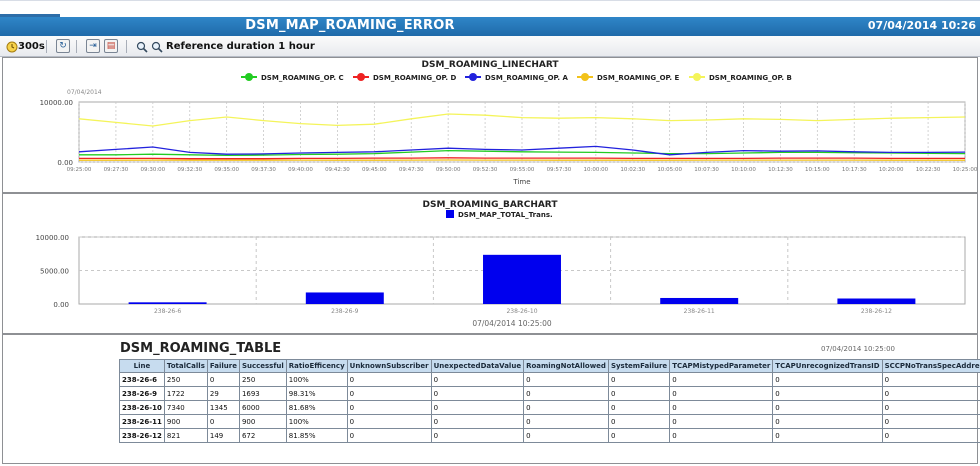 This screenshot has width=980, height=466. I want to click on x-axis-label: 07/04/2014 10:25:00, so click(512, 323).